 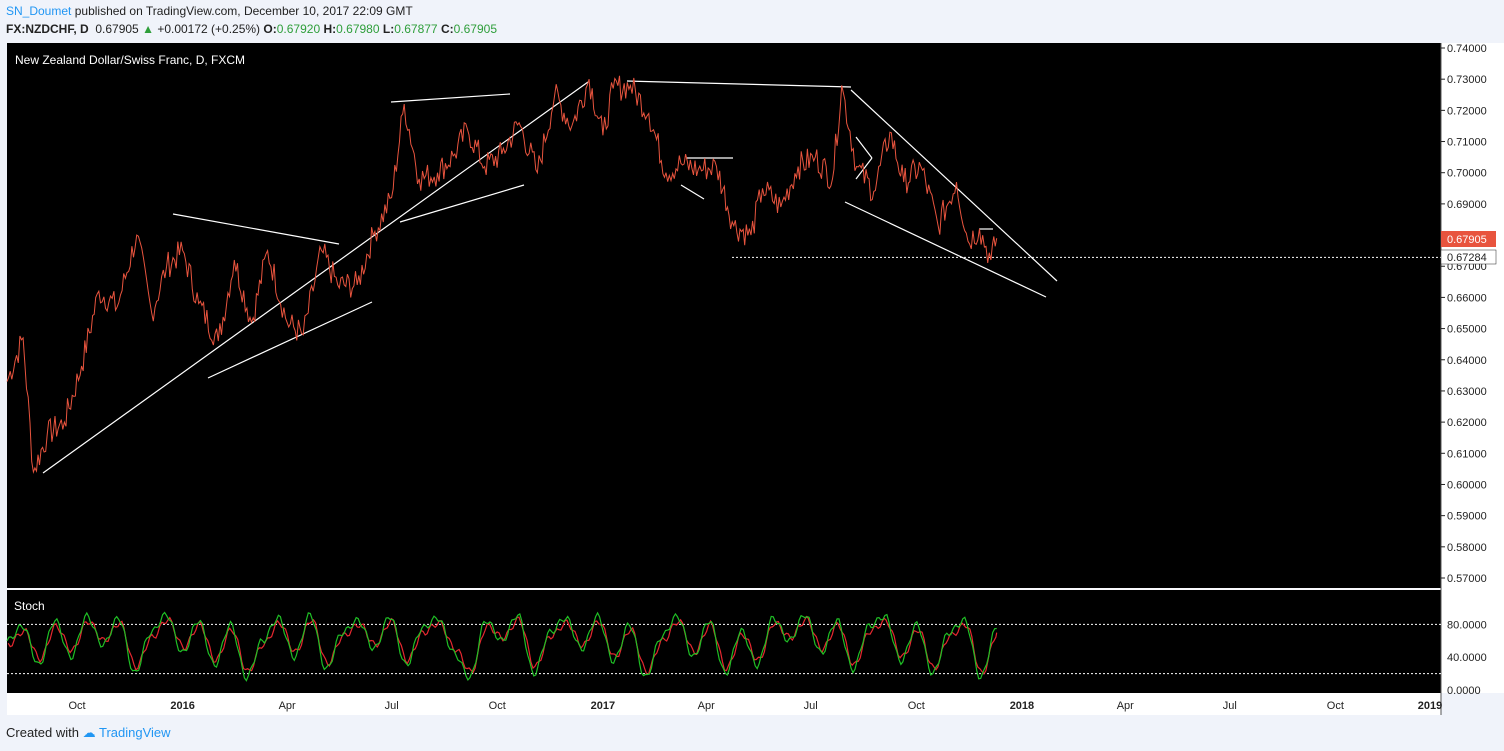 I want to click on price-axis-label: 0.58000, so click(x=1467, y=548).